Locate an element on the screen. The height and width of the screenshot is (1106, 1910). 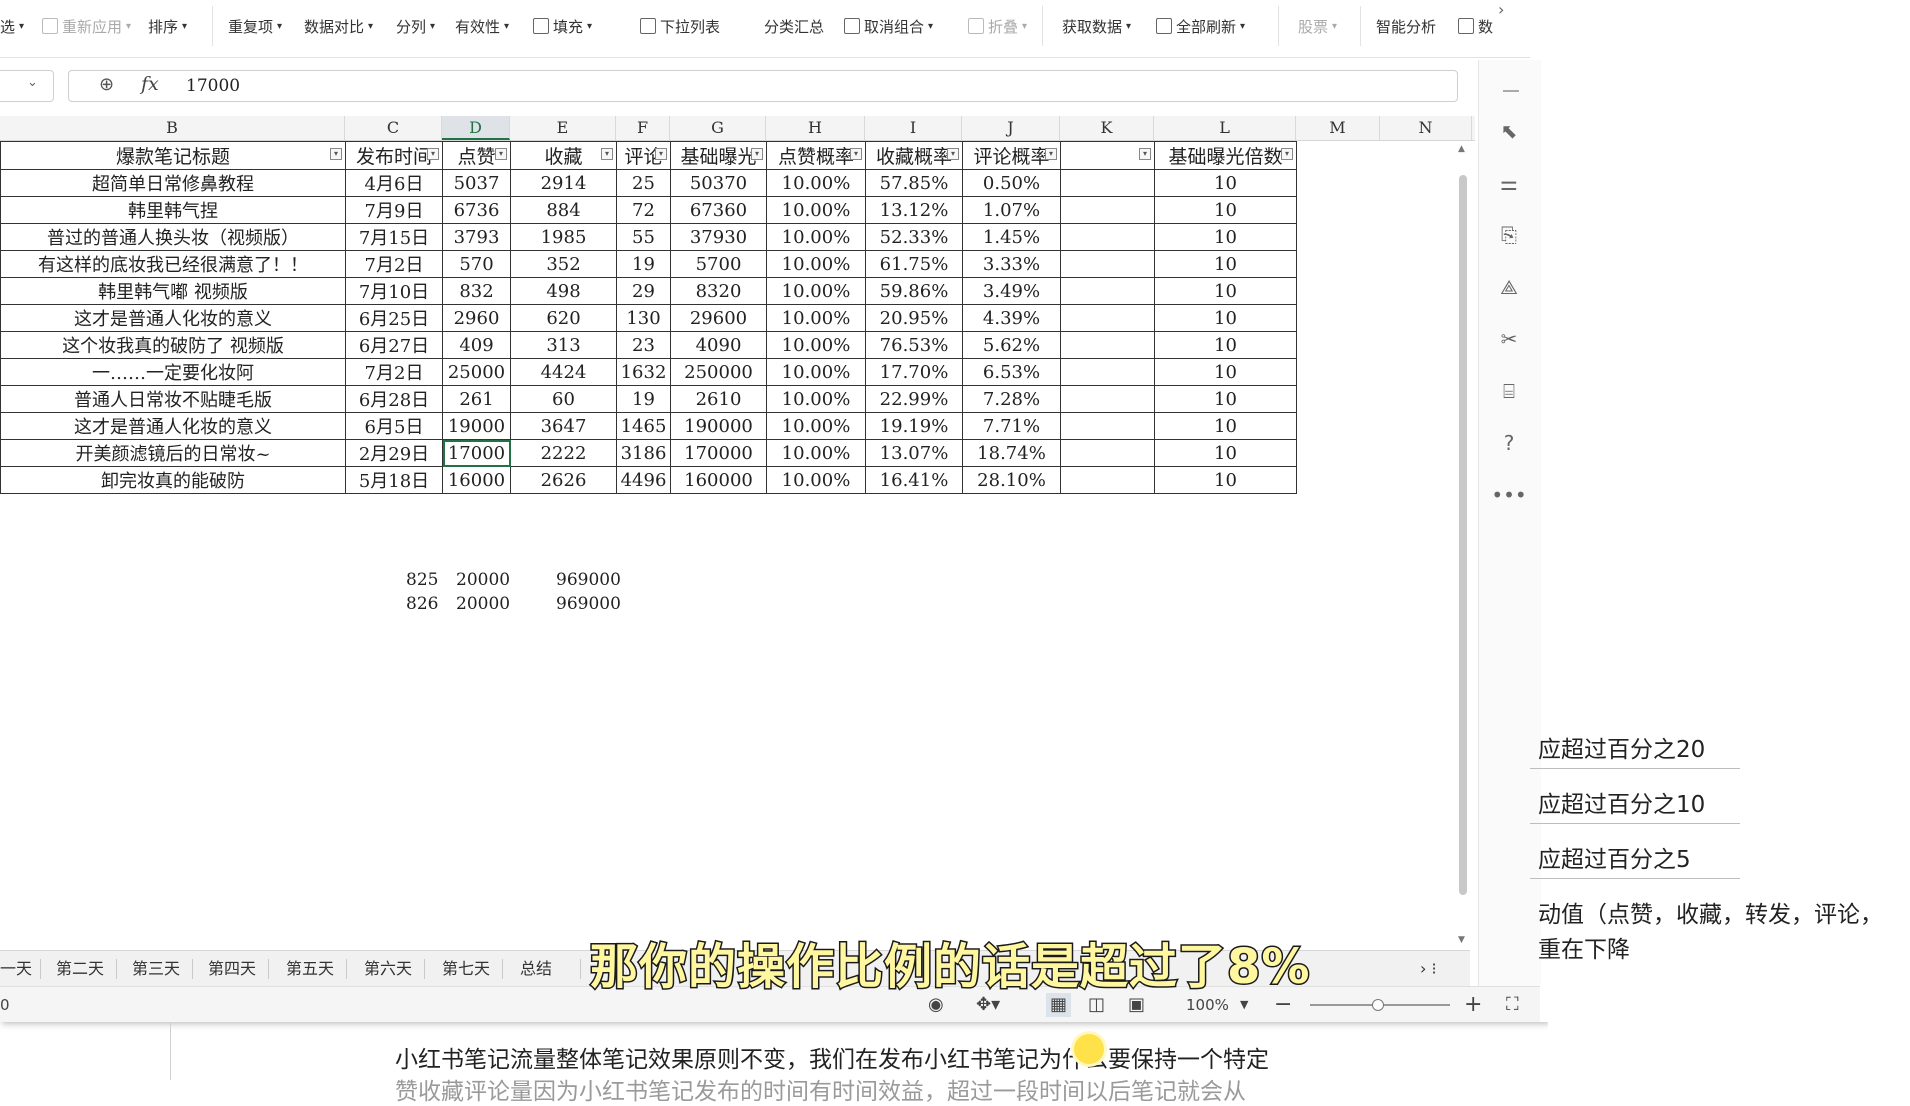
table-cell: 0.50% is located at coordinates (1011, 183).